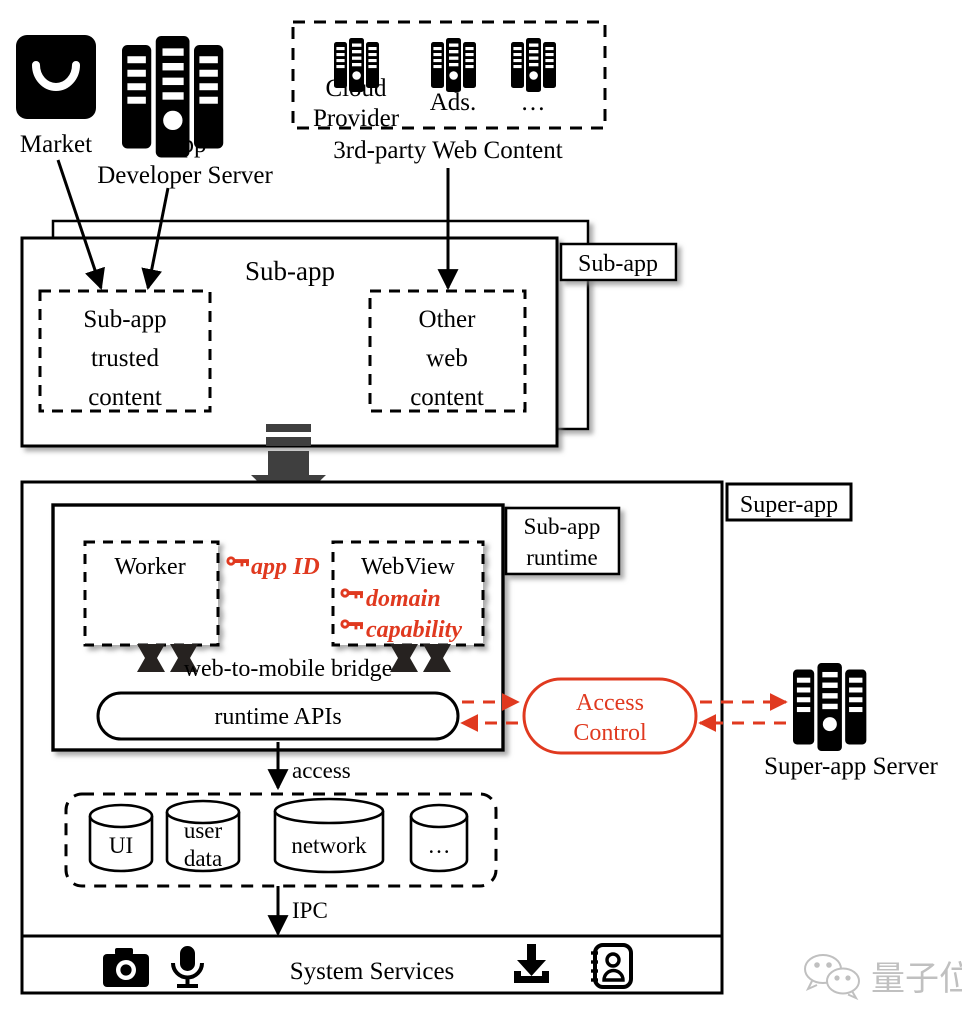 The height and width of the screenshot is (1024, 962). Describe the element at coordinates (610, 703) in the screenshot. I see `access-control-line-1: Access` at that location.